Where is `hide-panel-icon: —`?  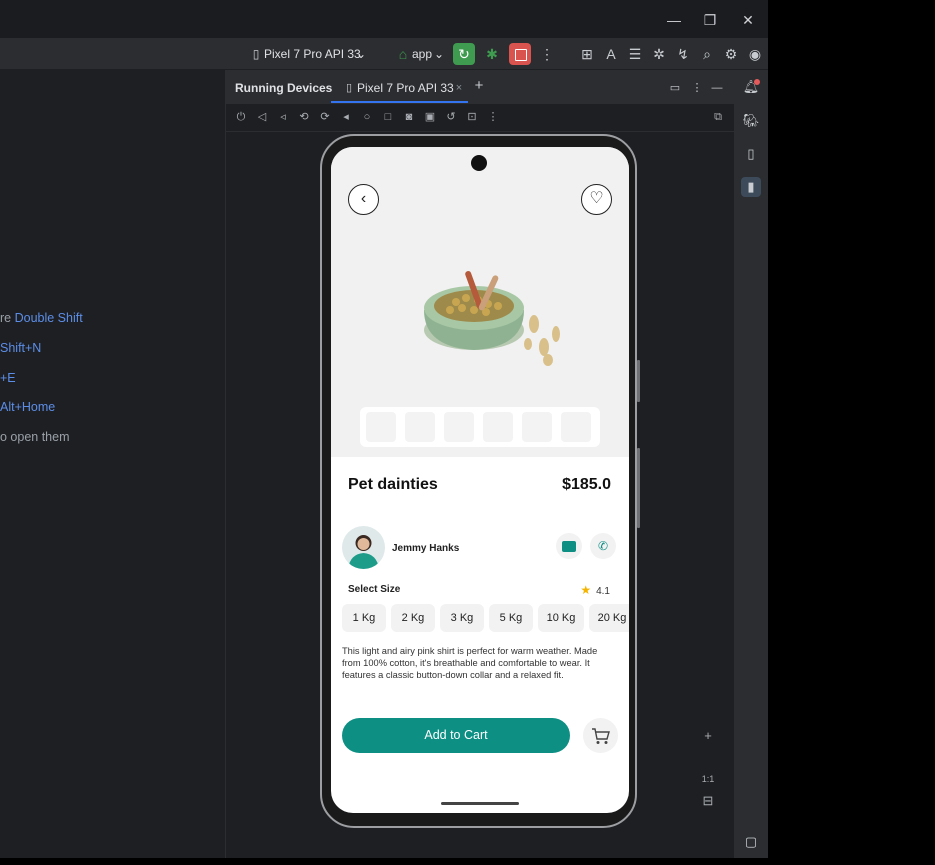
hide-panel-icon: — is located at coordinates (717, 88).